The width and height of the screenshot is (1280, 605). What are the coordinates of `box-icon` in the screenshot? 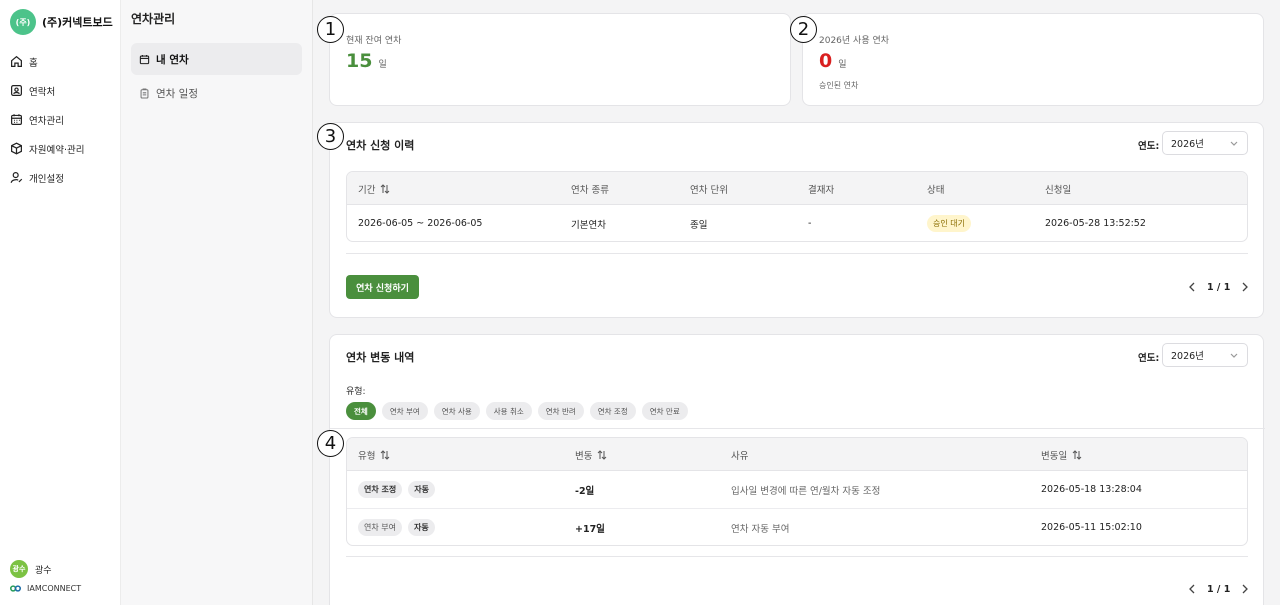 It's located at (16, 148).